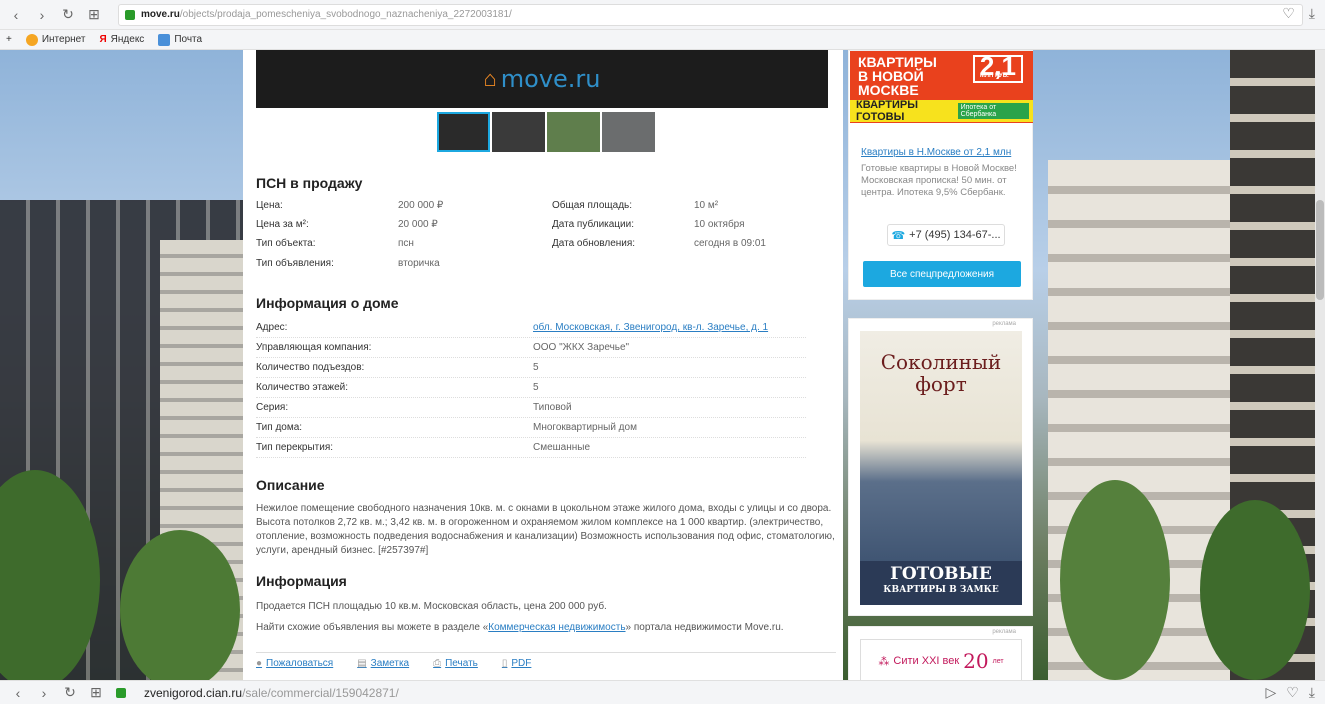  I want to click on house-info-row: Тип дома: Многоквартирный дом, so click(531, 428).